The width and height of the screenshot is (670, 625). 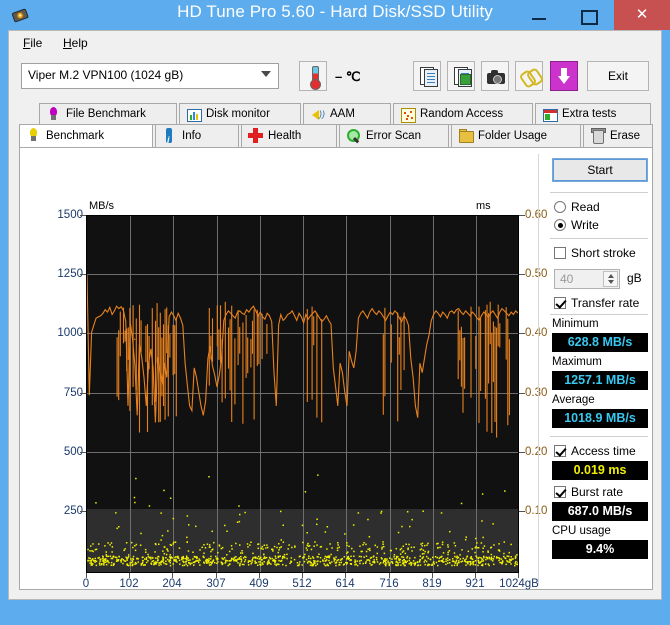 I want to click on write-radio, so click(x=560, y=225).